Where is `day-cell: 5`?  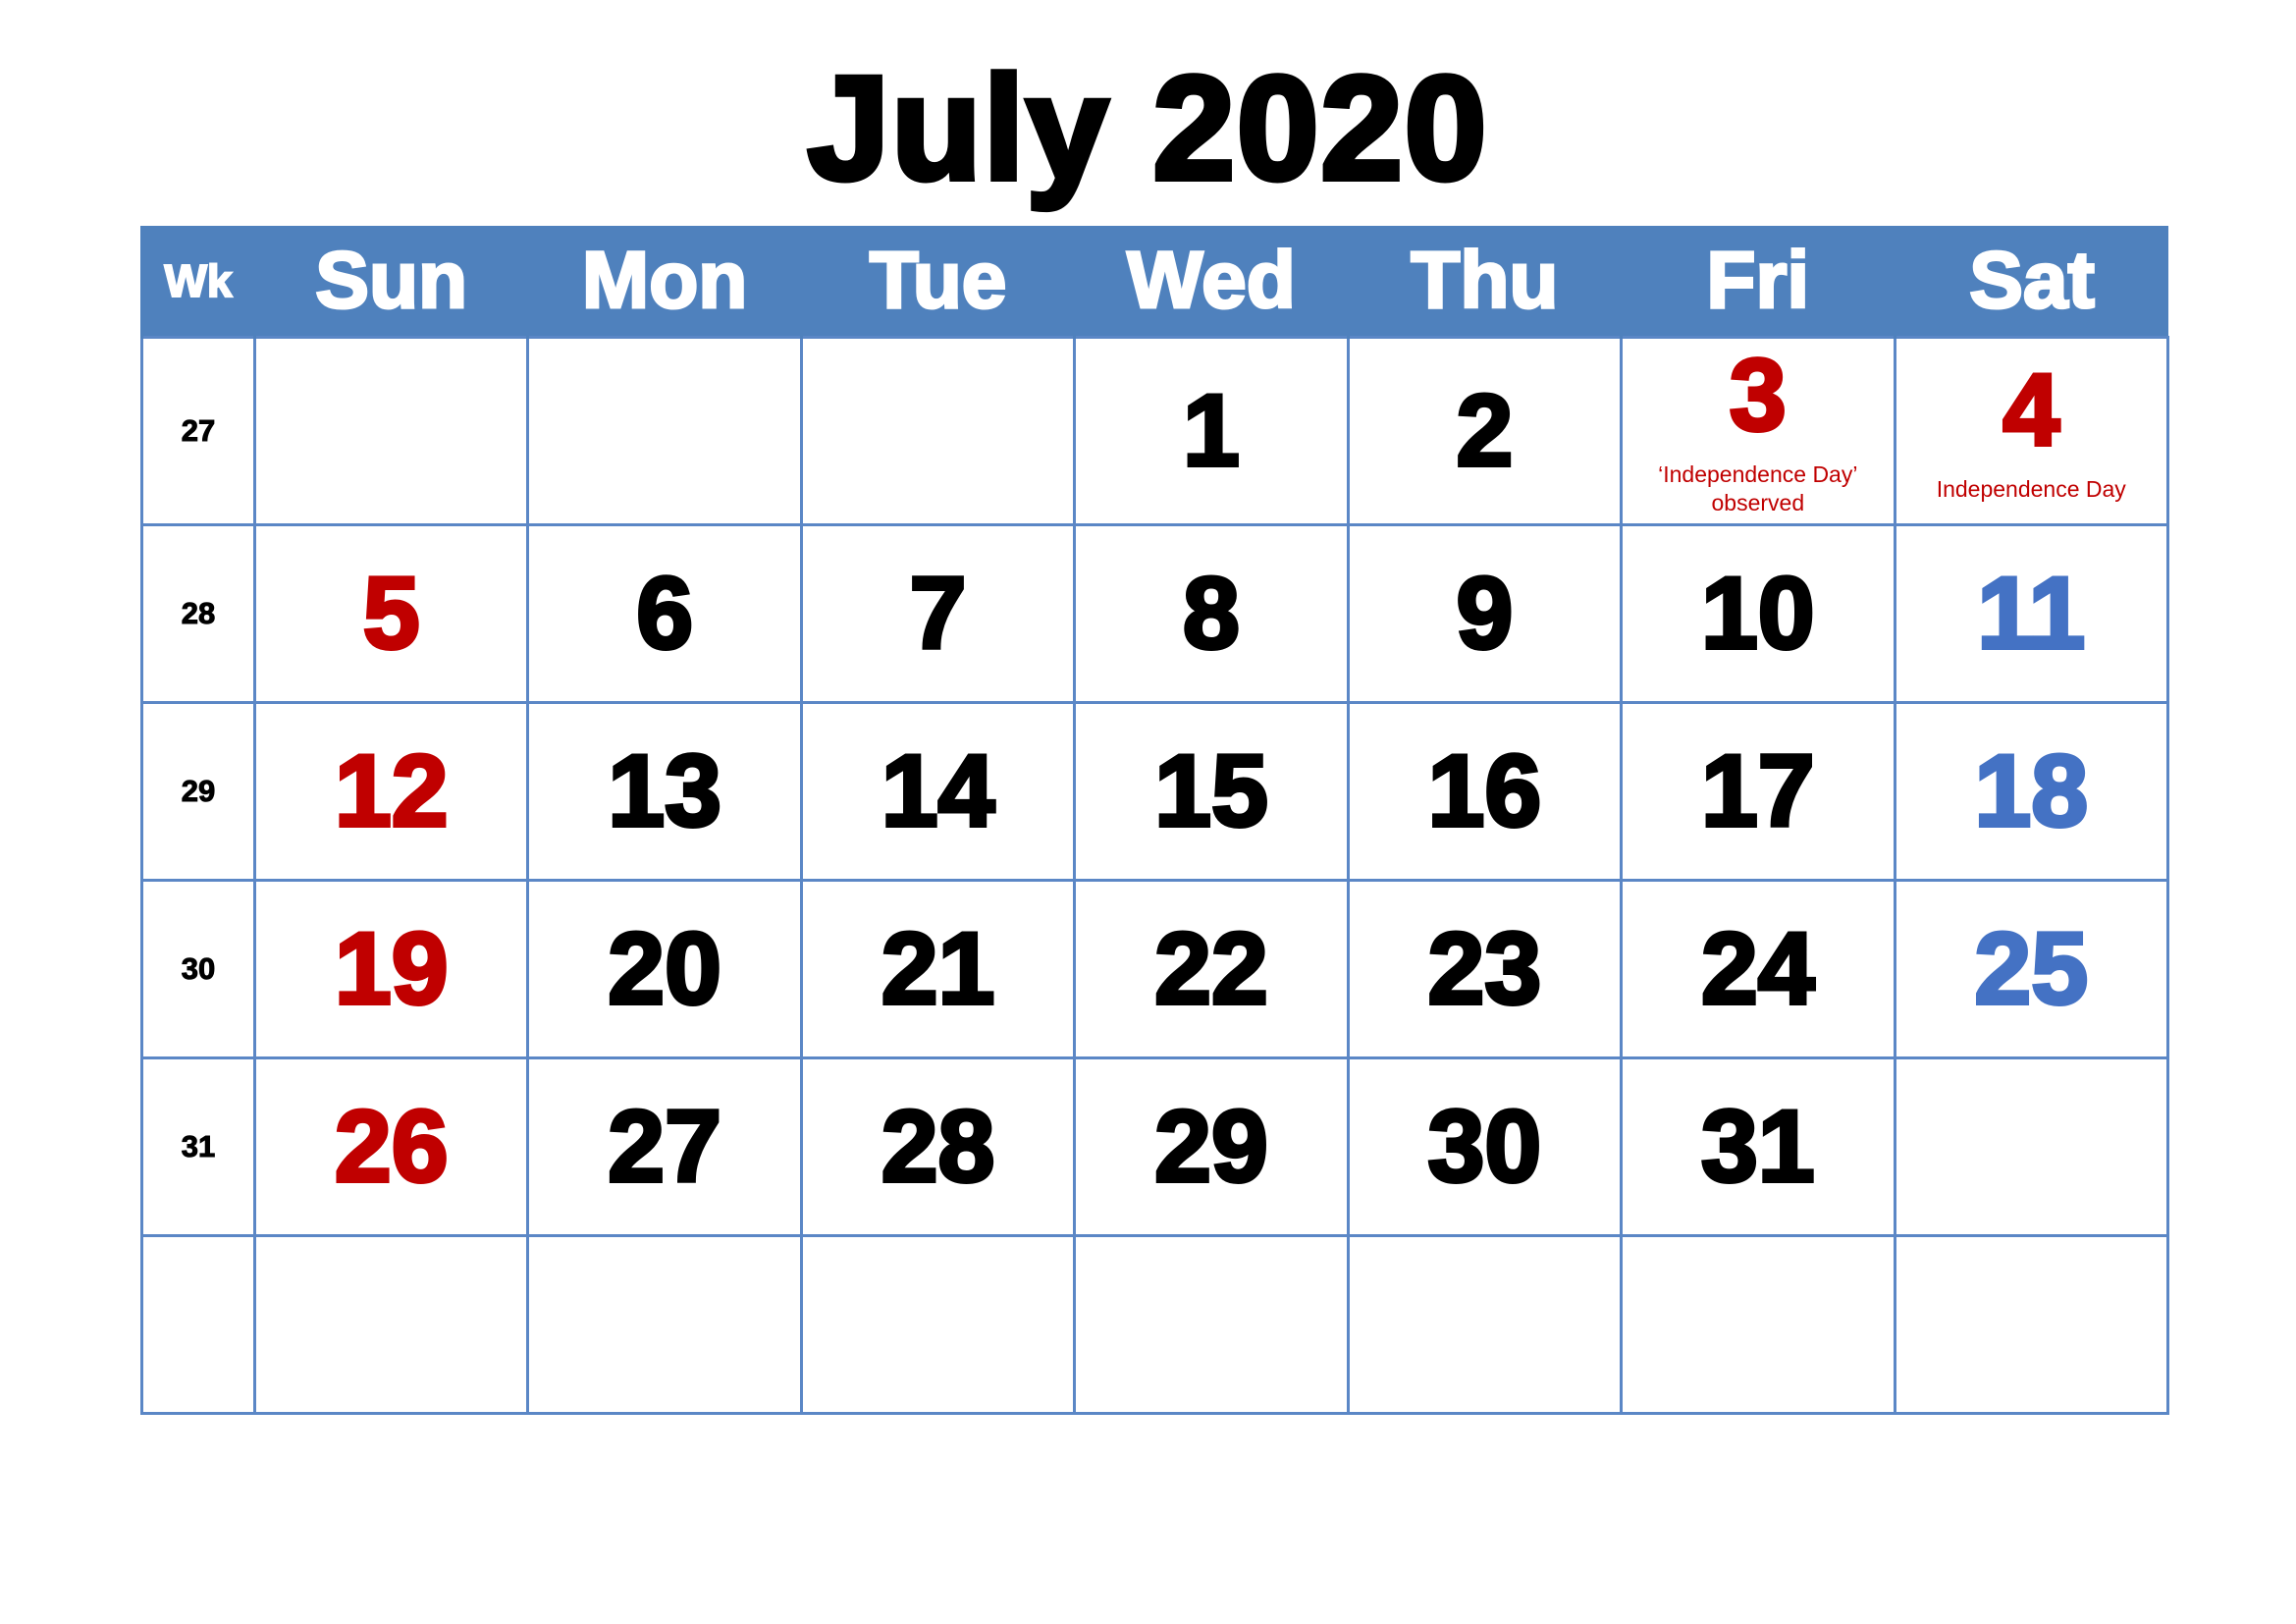 day-cell: 5 is located at coordinates (391, 613).